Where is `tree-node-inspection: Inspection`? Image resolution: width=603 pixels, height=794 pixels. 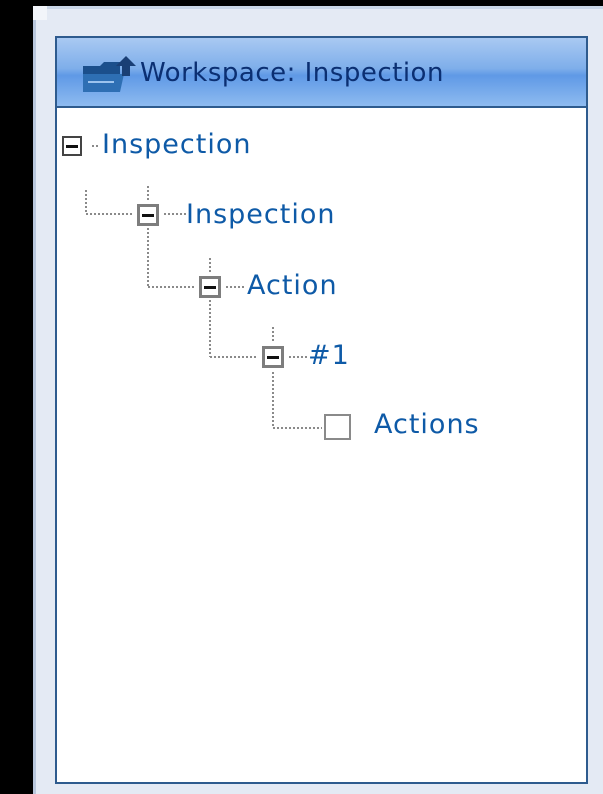 tree-node-inspection: Inspection is located at coordinates (260, 215).